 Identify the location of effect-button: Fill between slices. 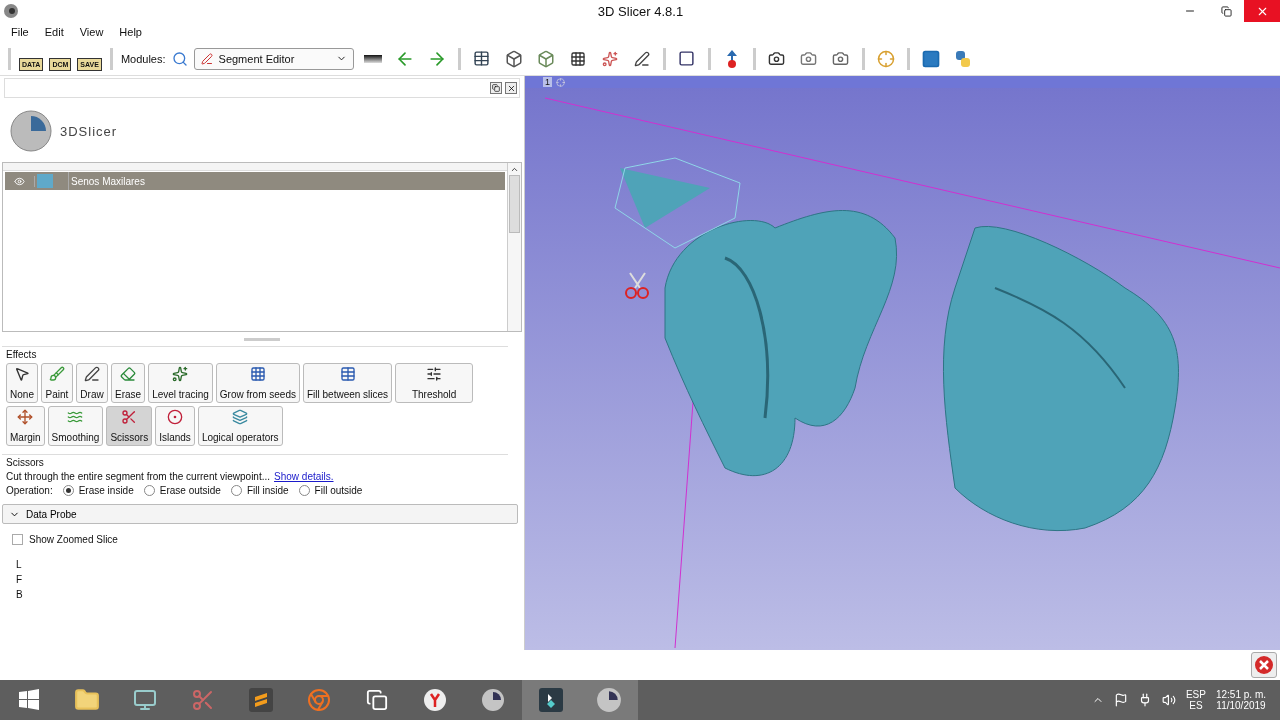
(347, 383).